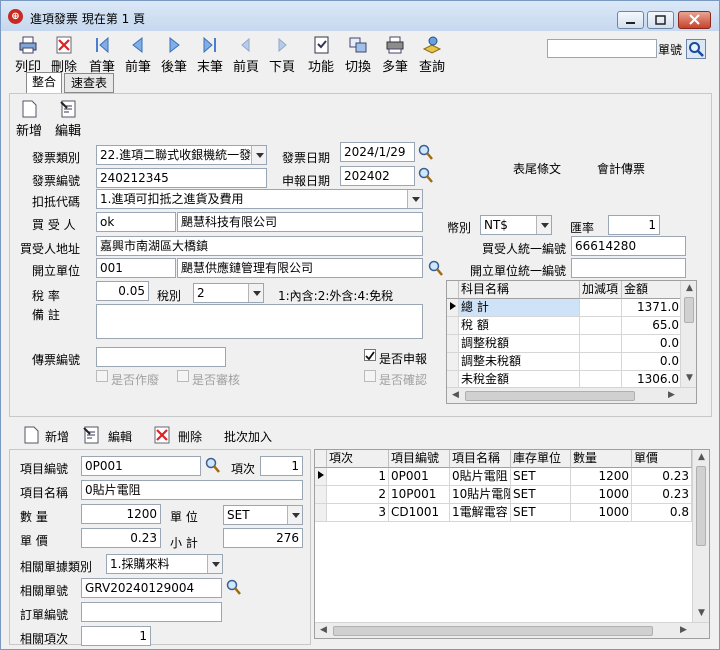  What do you see at coordinates (652, 308) in the screenshot?
I see `summary-cell-amount: 1371.0` at bounding box center [652, 308].